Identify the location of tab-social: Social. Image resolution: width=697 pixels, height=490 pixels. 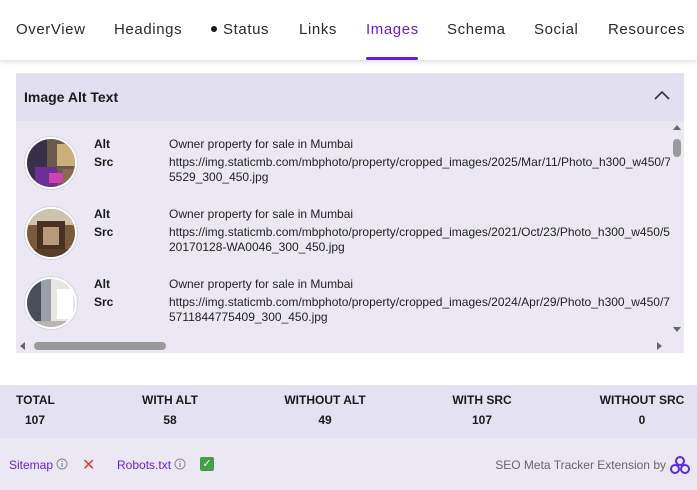
(556, 30).